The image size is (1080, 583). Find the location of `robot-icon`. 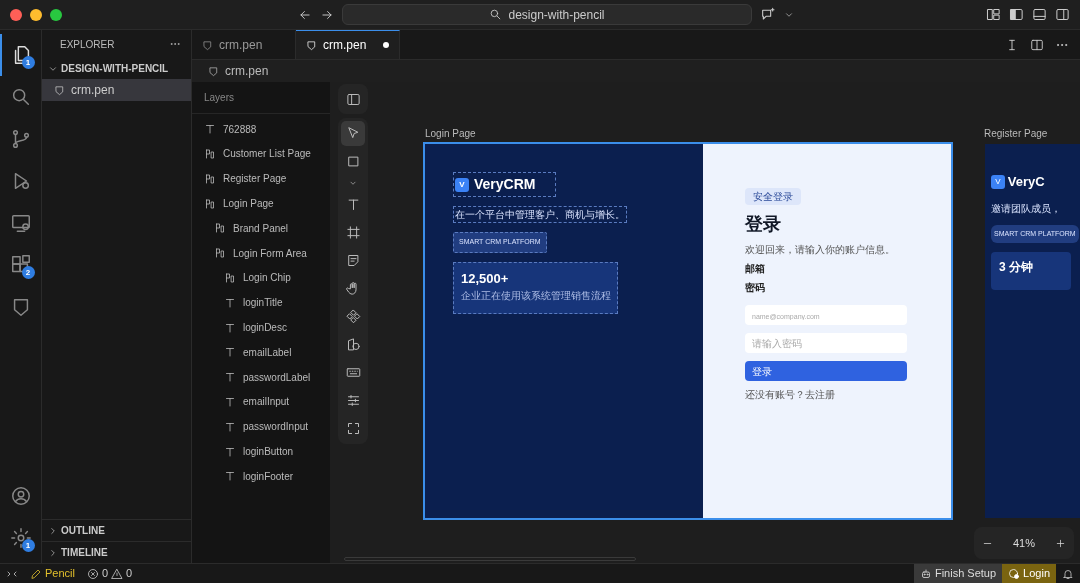

robot-icon is located at coordinates (925, 573).